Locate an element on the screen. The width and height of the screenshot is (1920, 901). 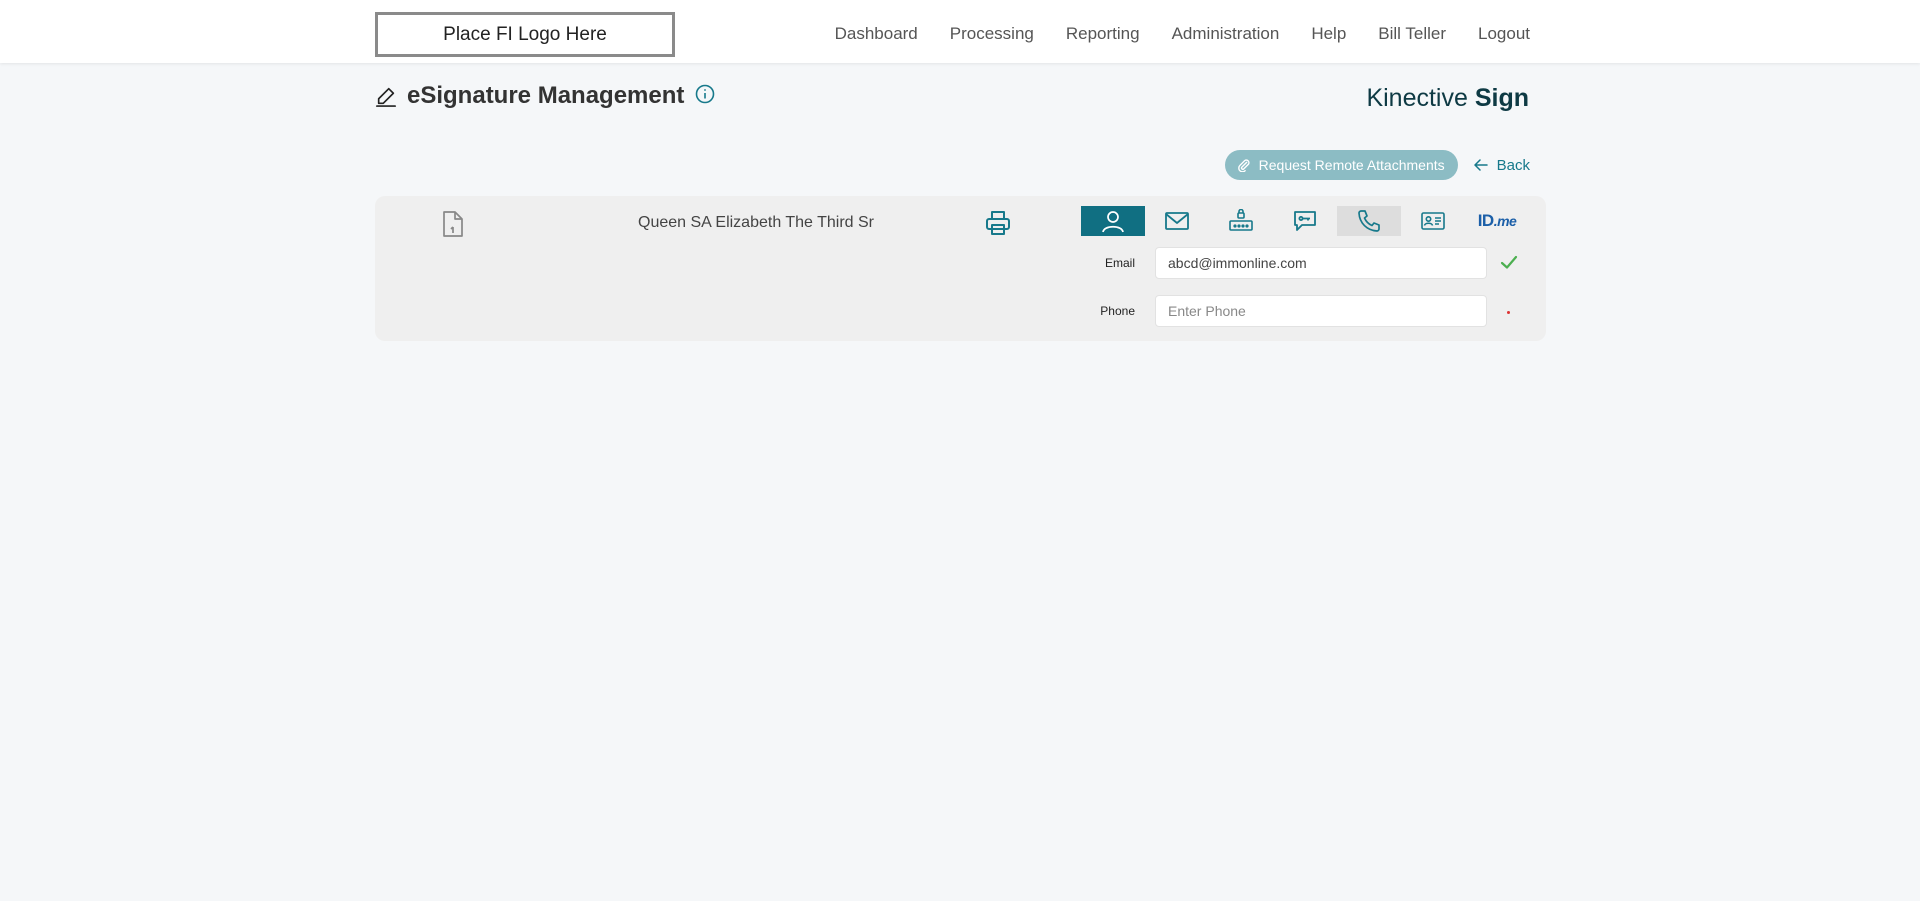
verification-tabs: ID.me is located at coordinates (1305, 221).